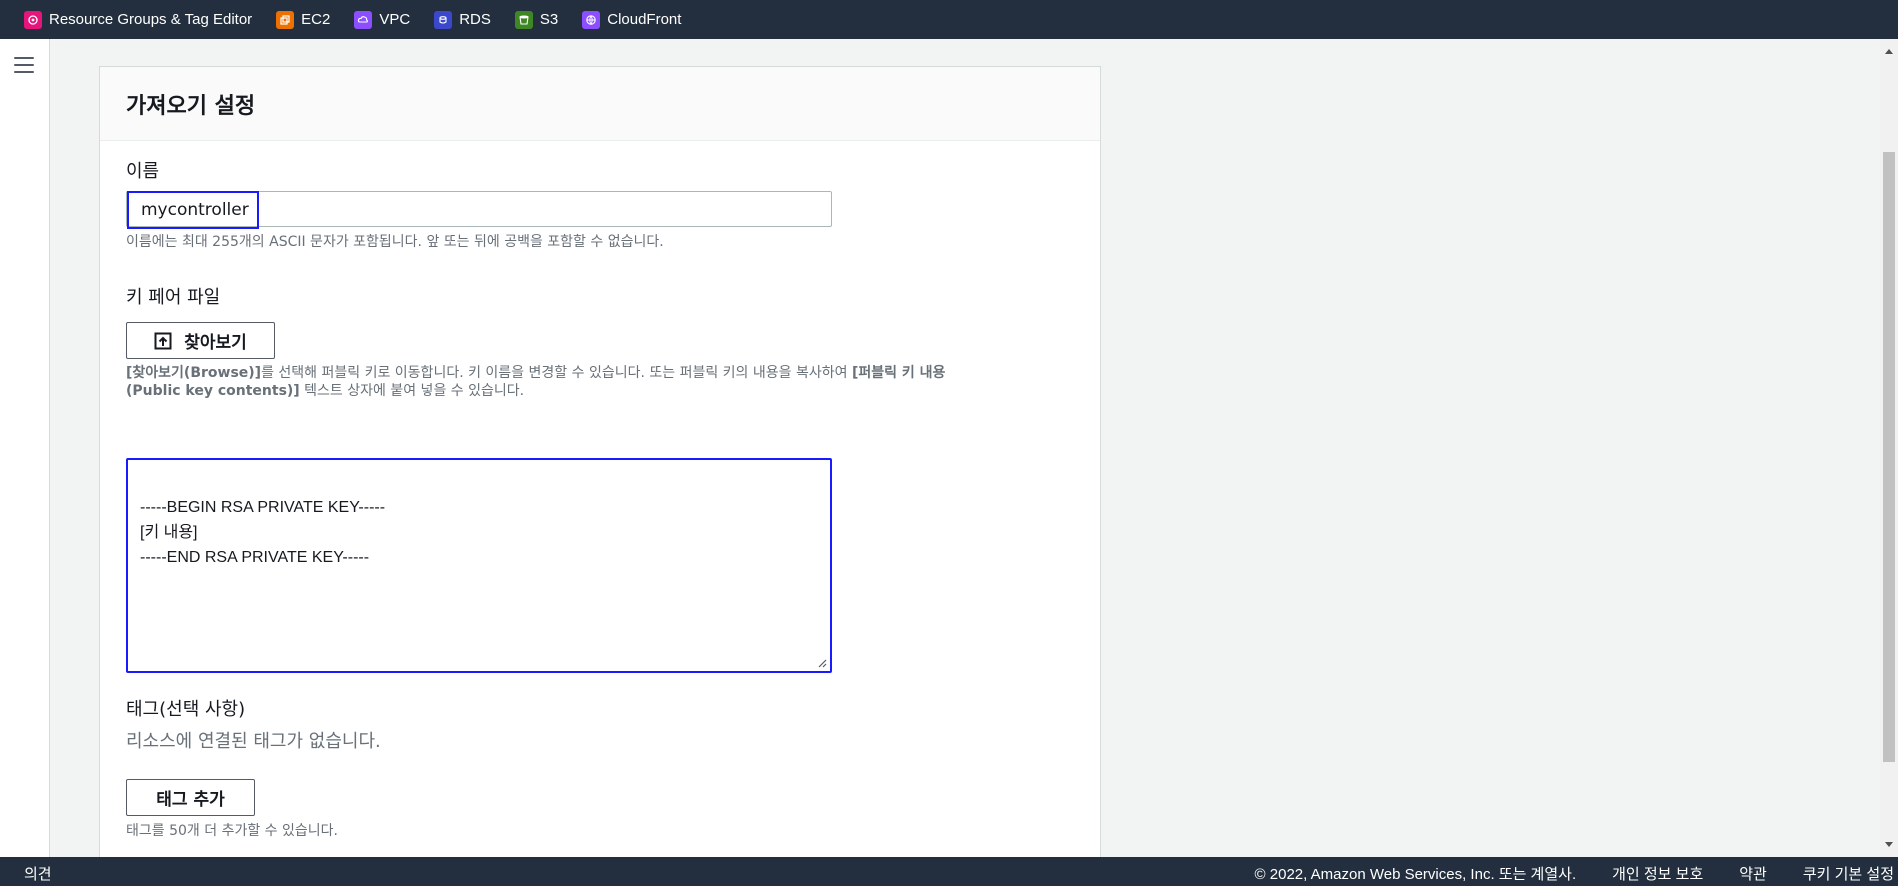 The image size is (1898, 886). Describe the element at coordinates (644, 19) in the screenshot. I see `favorite-label: CloudFront` at that location.